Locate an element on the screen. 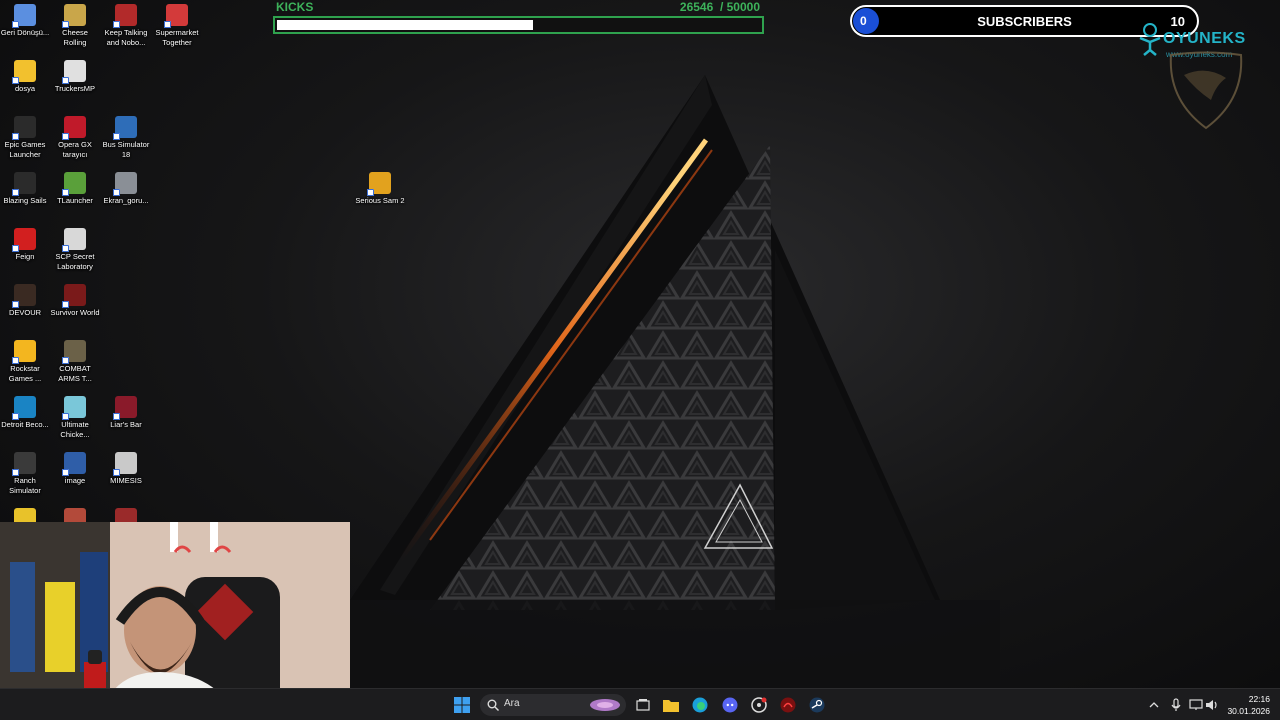 The width and height of the screenshot is (1280, 720). desktop-icon-label: image is located at coordinates (75, 480).